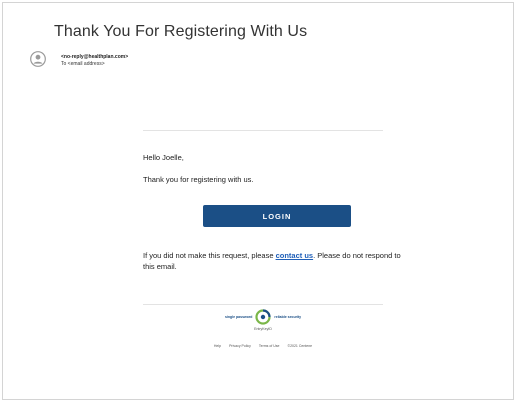  Describe the element at coordinates (217, 346) in the screenshot. I see `footer-link-help: Help` at that location.